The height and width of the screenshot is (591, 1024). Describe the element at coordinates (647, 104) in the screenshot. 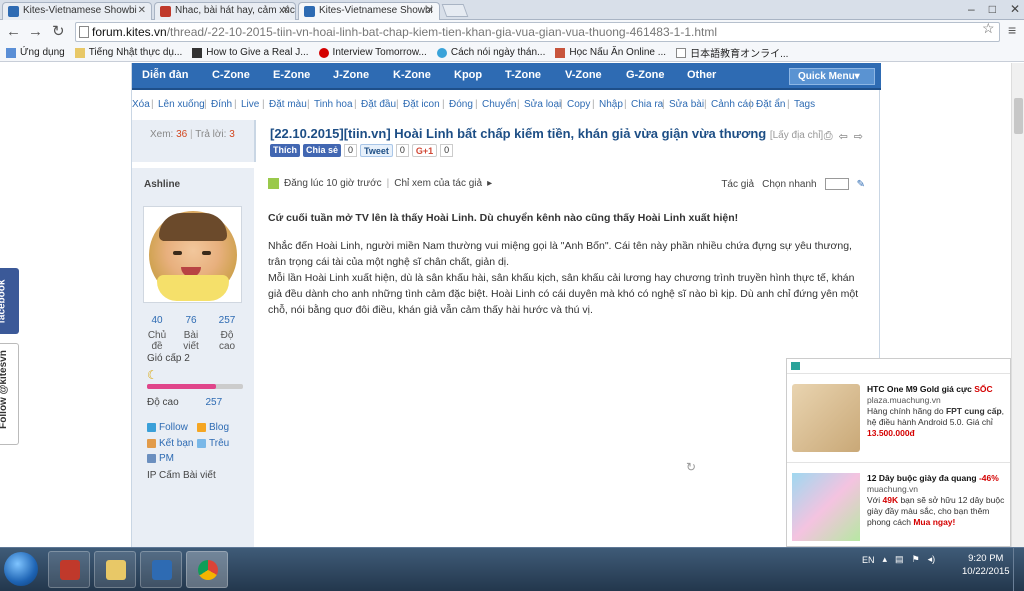

I see `mod-split: Chia ra` at that location.